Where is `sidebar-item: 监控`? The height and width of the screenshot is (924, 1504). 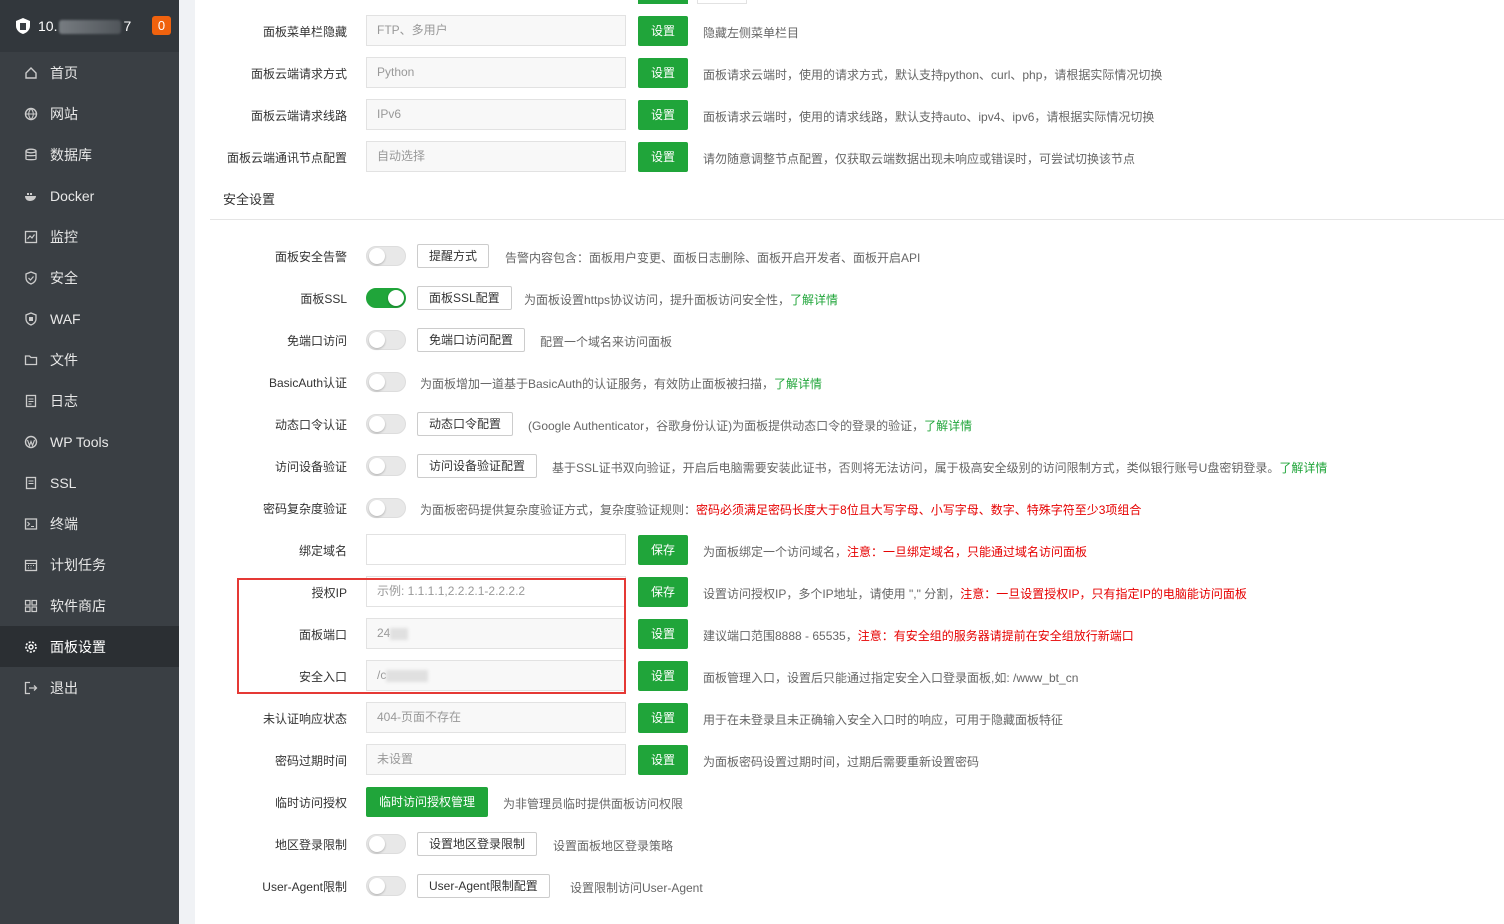 sidebar-item: 监控 is located at coordinates (89, 236).